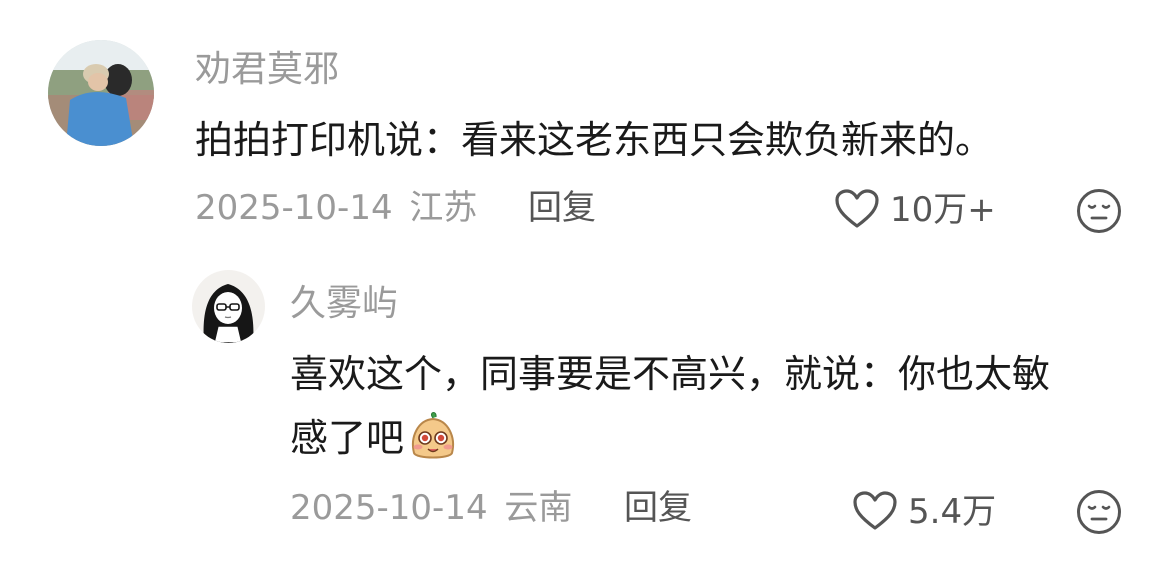 The height and width of the screenshot is (568, 1170). Describe the element at coordinates (538, 508) in the screenshot. I see `comment-location: 云南` at that location.